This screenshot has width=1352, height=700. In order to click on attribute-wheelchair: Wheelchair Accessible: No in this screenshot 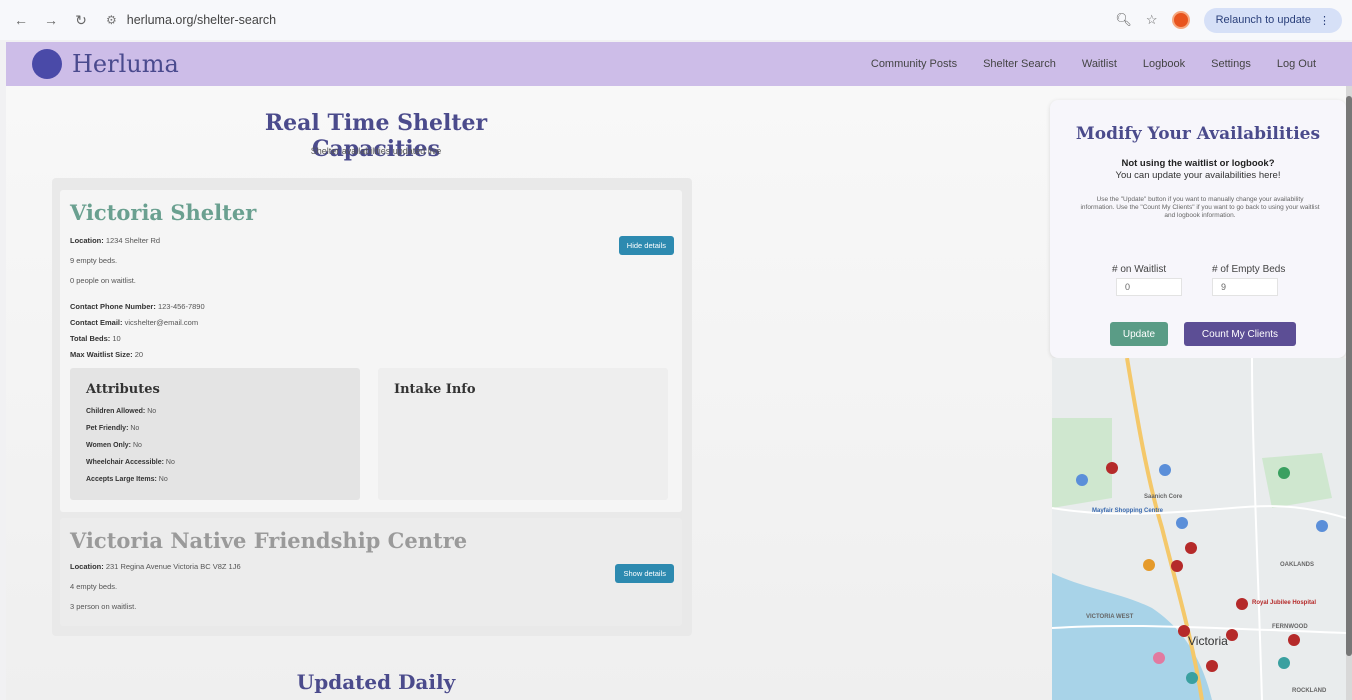, I will do `click(130, 462)`.